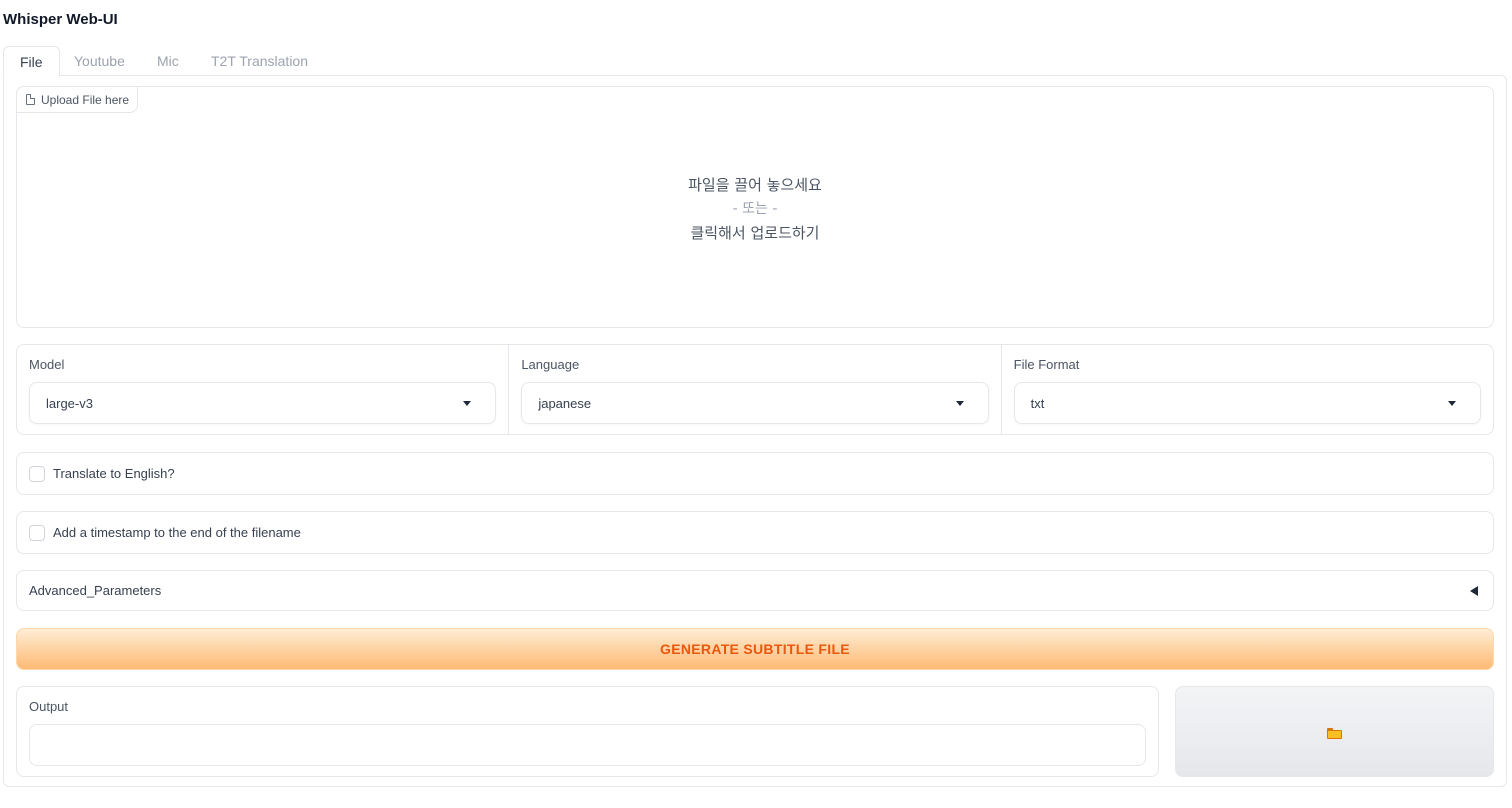 This screenshot has width=1512, height=808. I want to click on translate-label: Translate to English?, so click(114, 473).